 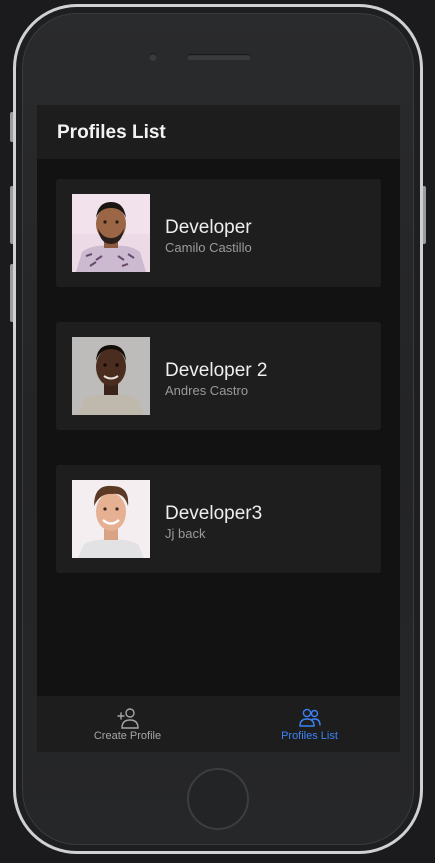 What do you see at coordinates (214, 513) in the screenshot?
I see `profile-title: Developer3` at bounding box center [214, 513].